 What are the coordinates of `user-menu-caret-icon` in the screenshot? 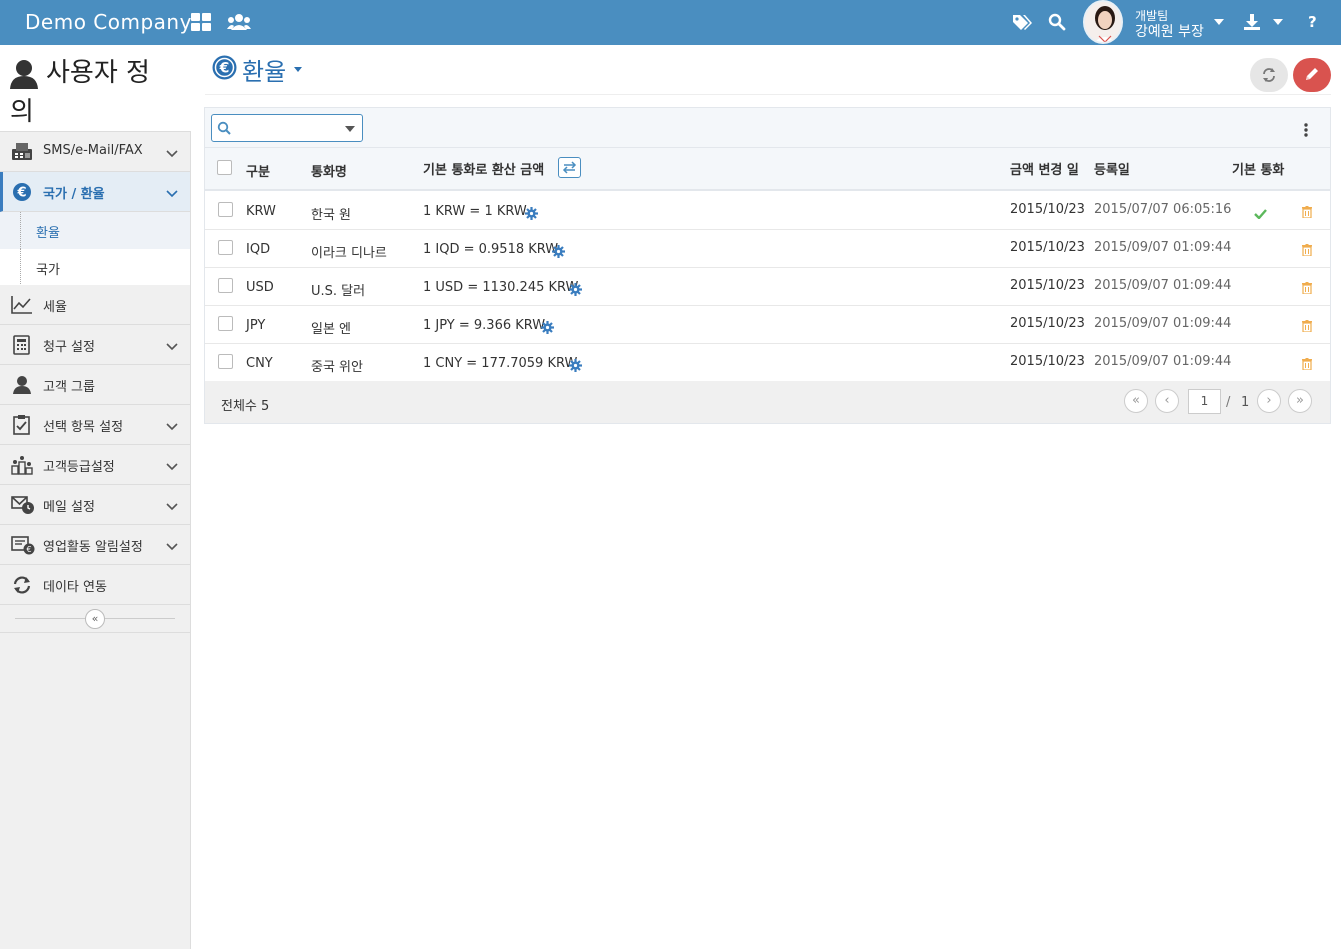 It's located at (1219, 22).